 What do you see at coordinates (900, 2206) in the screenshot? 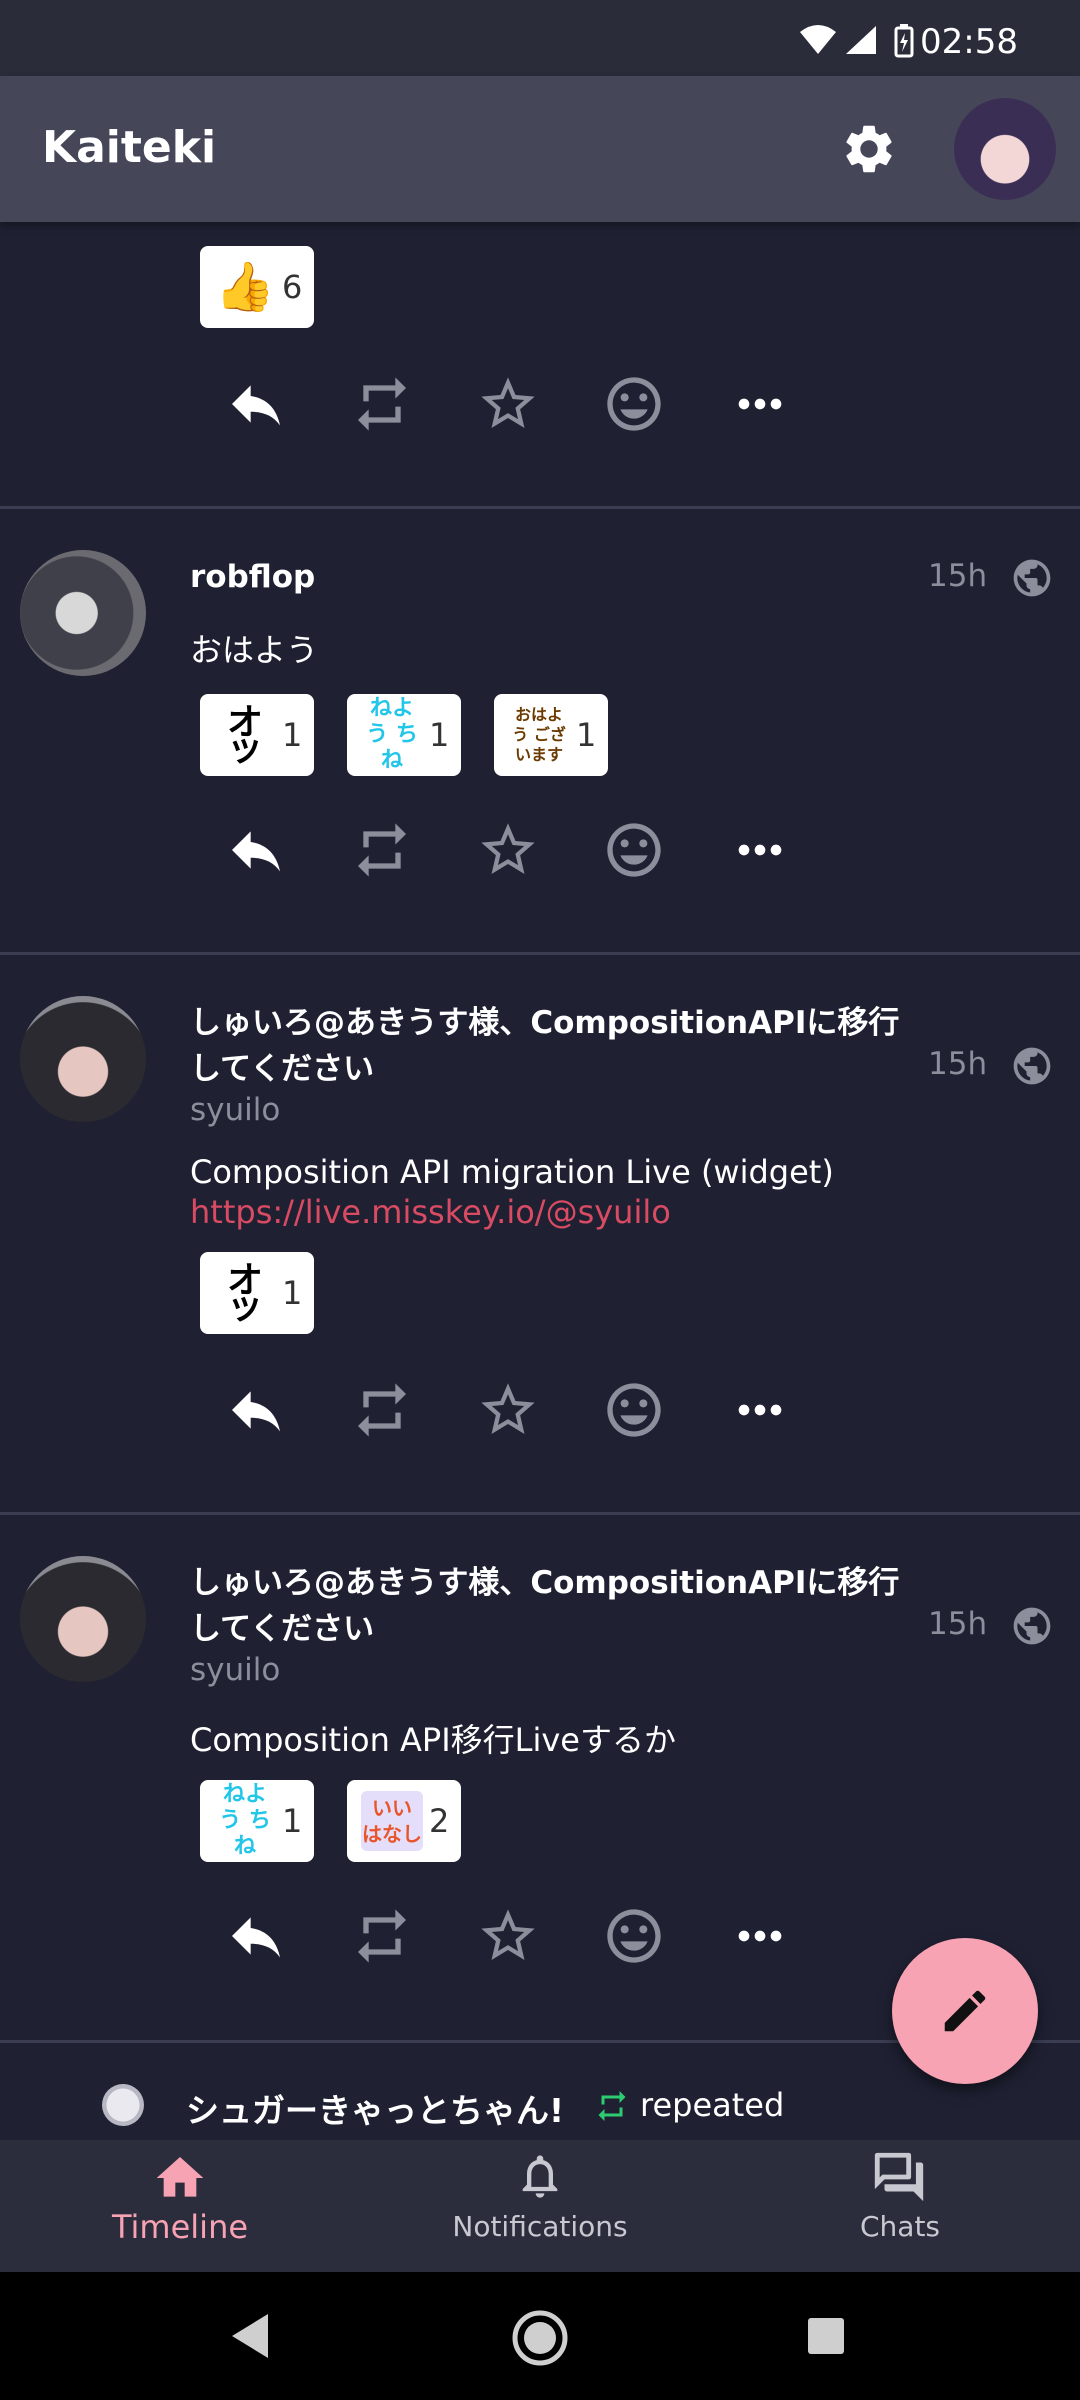
I see `nav-chats: Chats` at bounding box center [900, 2206].